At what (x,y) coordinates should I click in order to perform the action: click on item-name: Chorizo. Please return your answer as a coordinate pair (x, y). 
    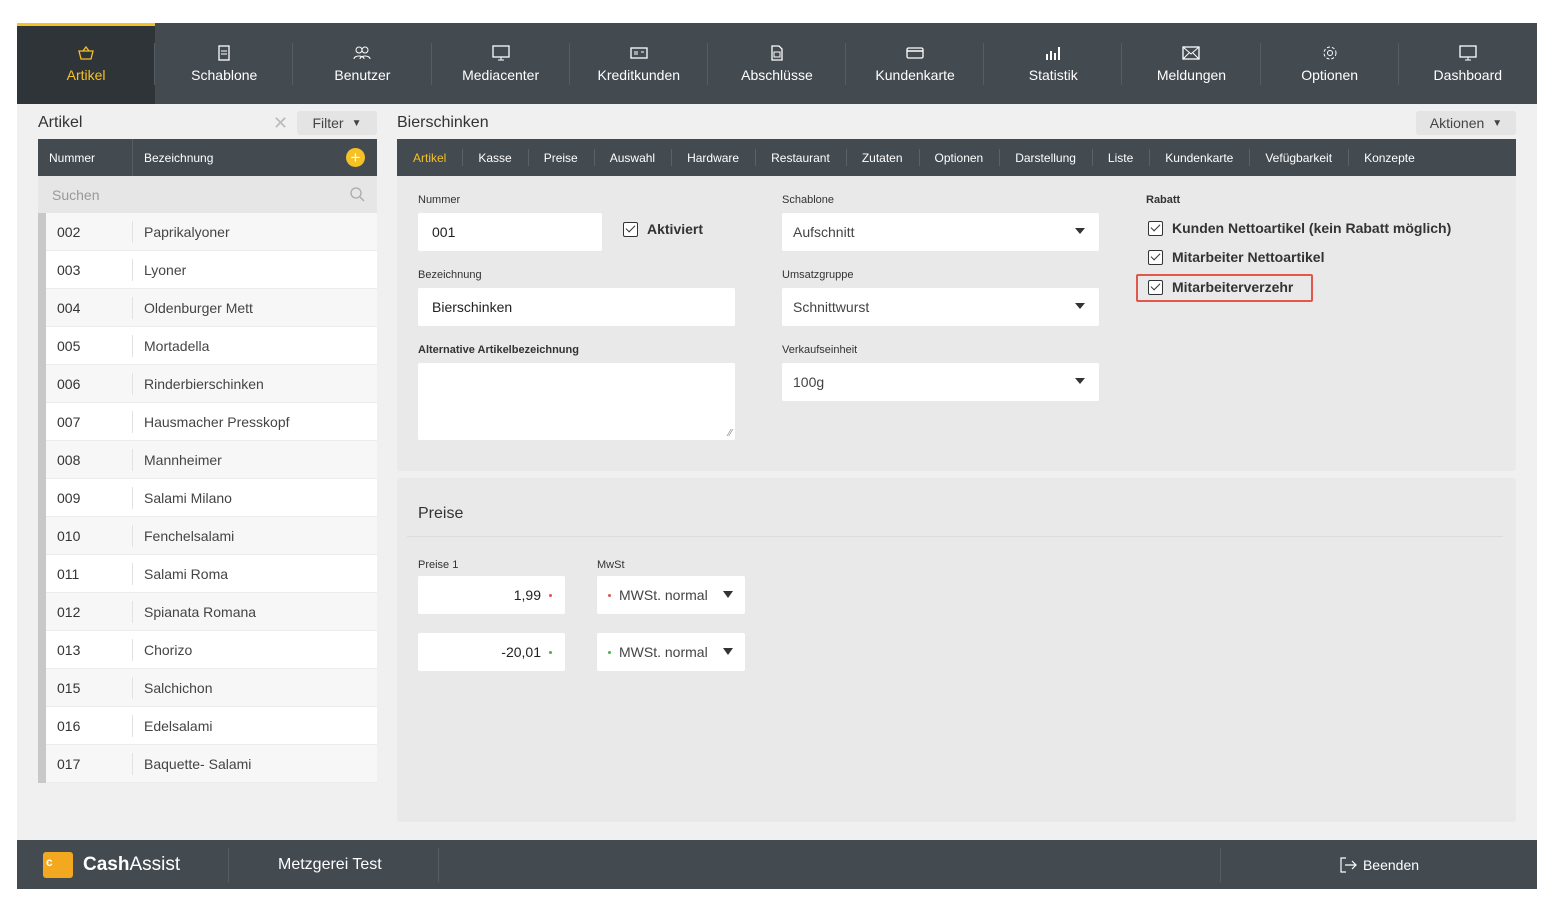
    Looking at the image, I should click on (168, 649).